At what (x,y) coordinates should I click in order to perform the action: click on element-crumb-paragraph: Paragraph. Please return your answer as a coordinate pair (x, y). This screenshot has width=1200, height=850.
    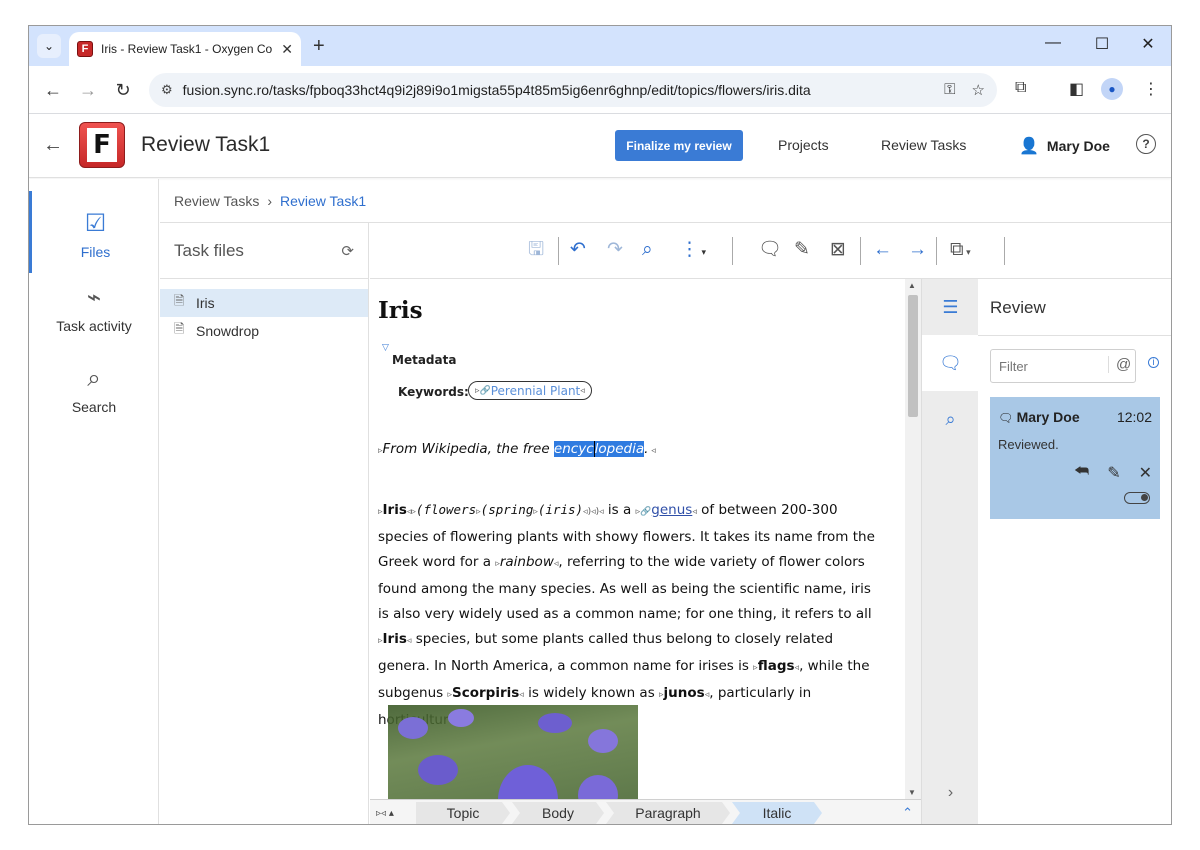
    Looking at the image, I should click on (668, 813).